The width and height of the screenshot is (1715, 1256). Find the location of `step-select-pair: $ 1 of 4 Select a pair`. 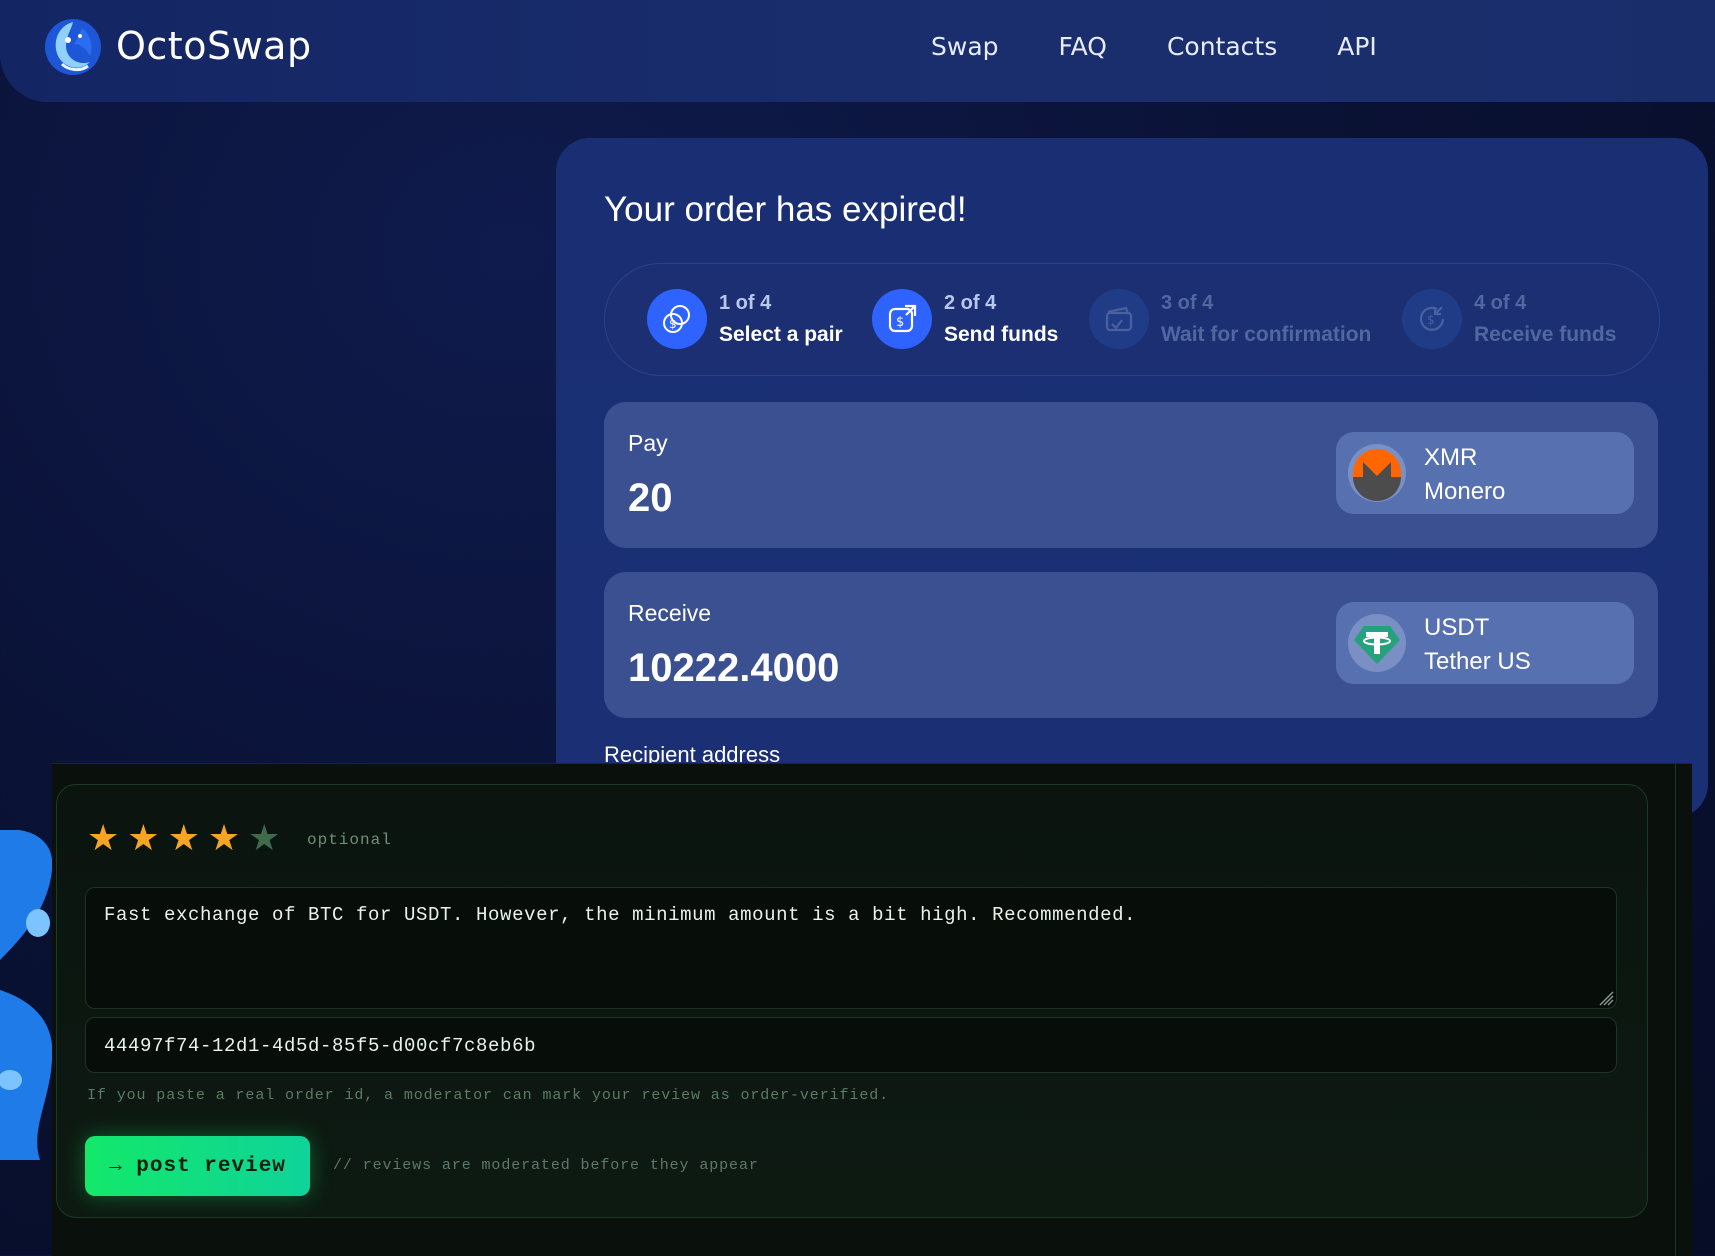

step-select-pair: $ 1 of 4 Select a pair is located at coordinates (745, 319).